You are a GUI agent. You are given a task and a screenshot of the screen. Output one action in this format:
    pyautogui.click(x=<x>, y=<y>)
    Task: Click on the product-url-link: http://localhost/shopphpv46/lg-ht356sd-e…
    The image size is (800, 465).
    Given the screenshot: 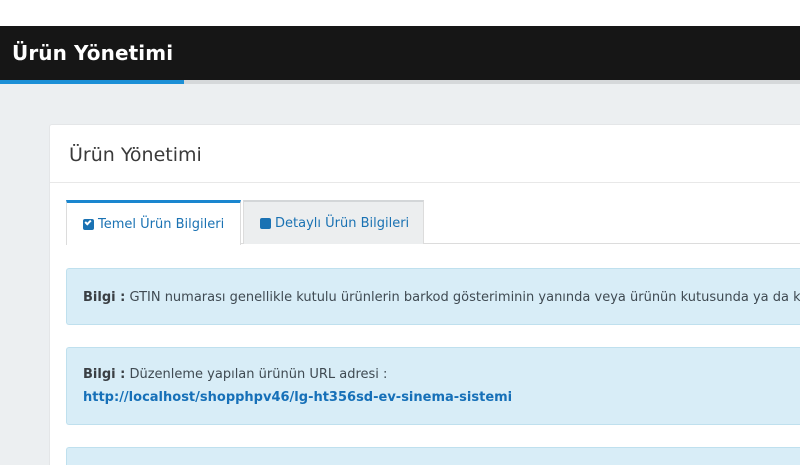 What is the action you would take?
    pyautogui.click(x=297, y=397)
    